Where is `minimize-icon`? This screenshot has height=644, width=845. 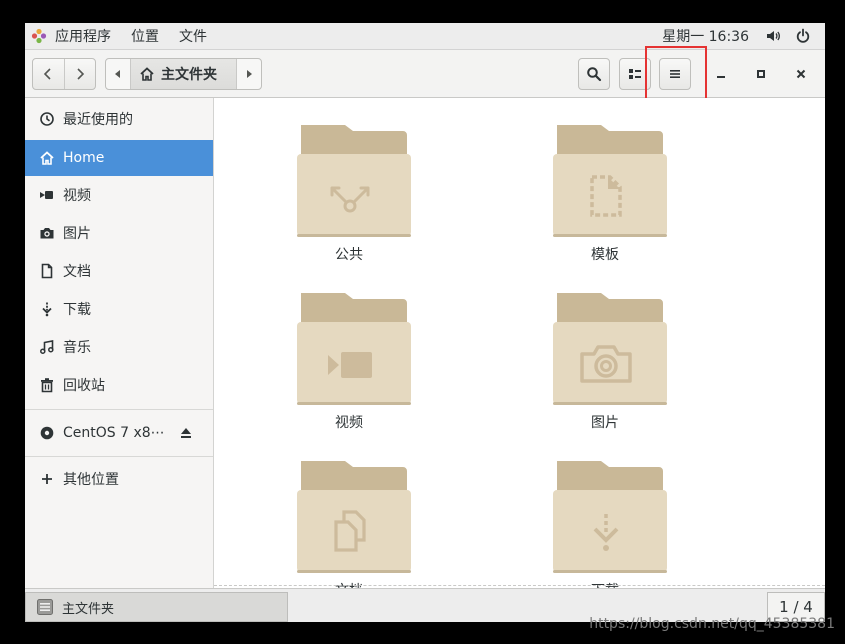 minimize-icon is located at coordinates (721, 77).